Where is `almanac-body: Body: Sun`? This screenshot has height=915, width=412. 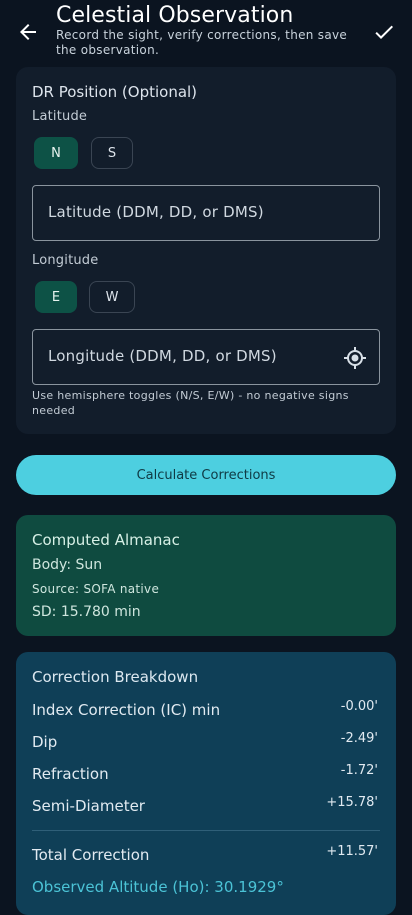
almanac-body: Body: Sun is located at coordinates (67, 565).